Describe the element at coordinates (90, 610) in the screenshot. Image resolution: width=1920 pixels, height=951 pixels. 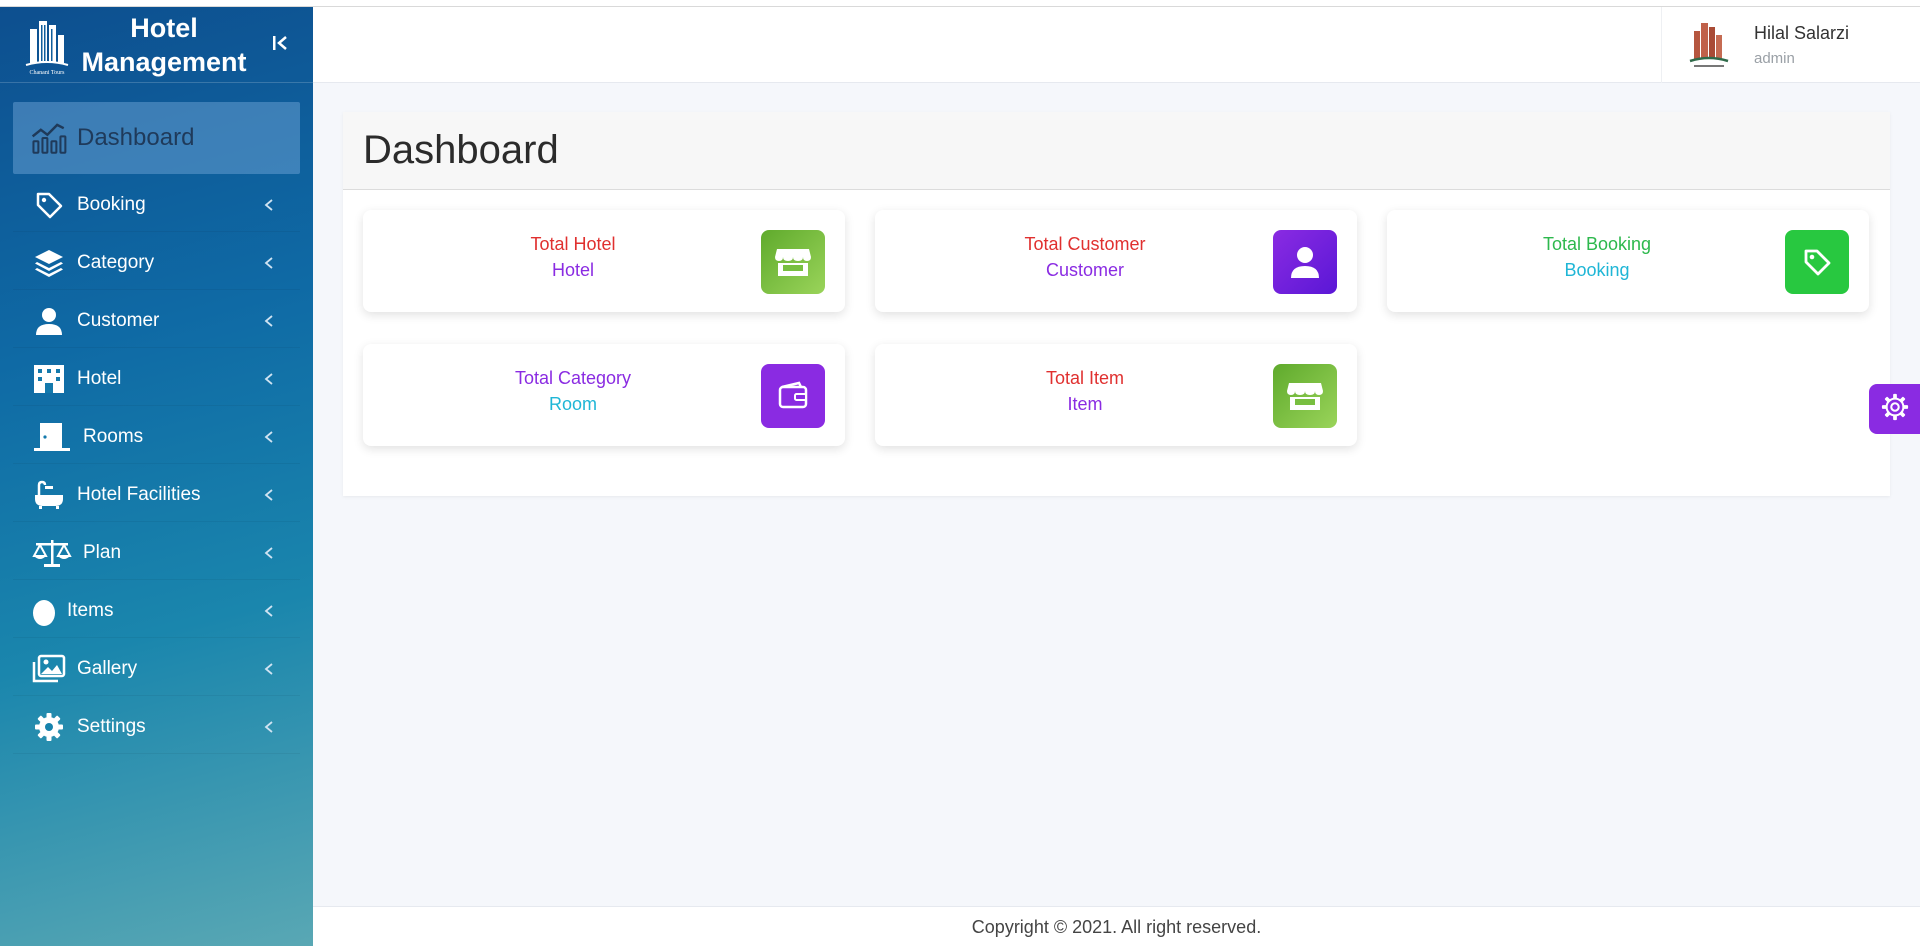
I see `sidebar-item-label: Items` at that location.